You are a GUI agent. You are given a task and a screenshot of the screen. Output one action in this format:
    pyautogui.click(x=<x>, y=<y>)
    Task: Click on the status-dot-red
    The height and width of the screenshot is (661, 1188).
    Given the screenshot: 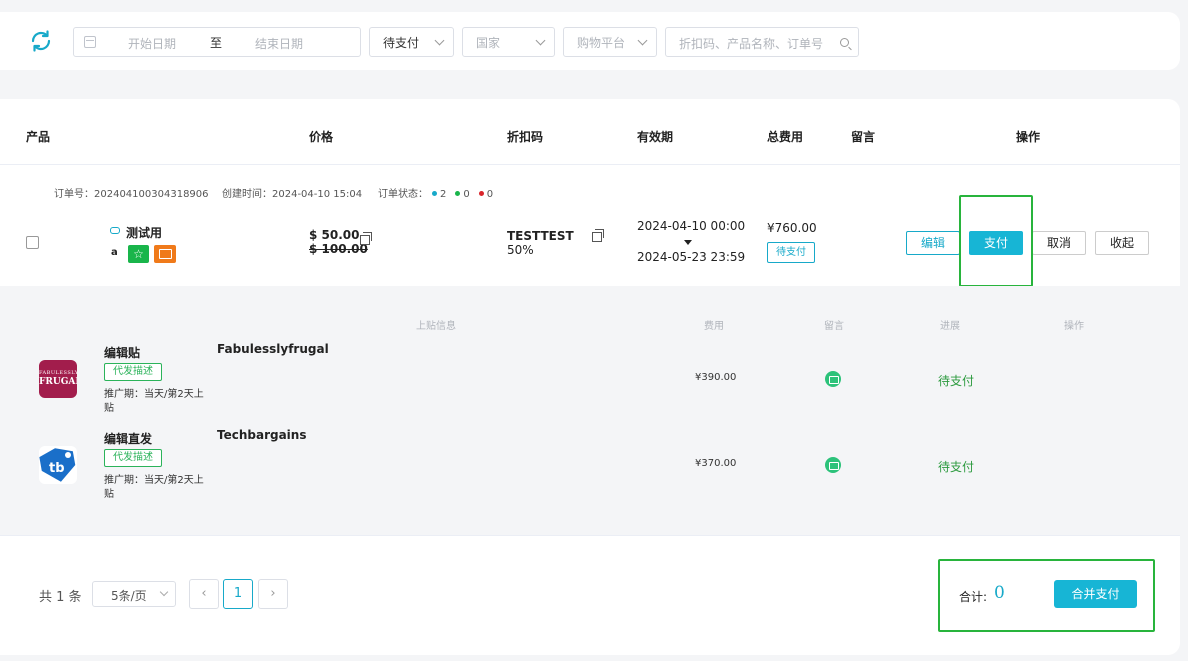 What is the action you would take?
    pyautogui.click(x=481, y=193)
    